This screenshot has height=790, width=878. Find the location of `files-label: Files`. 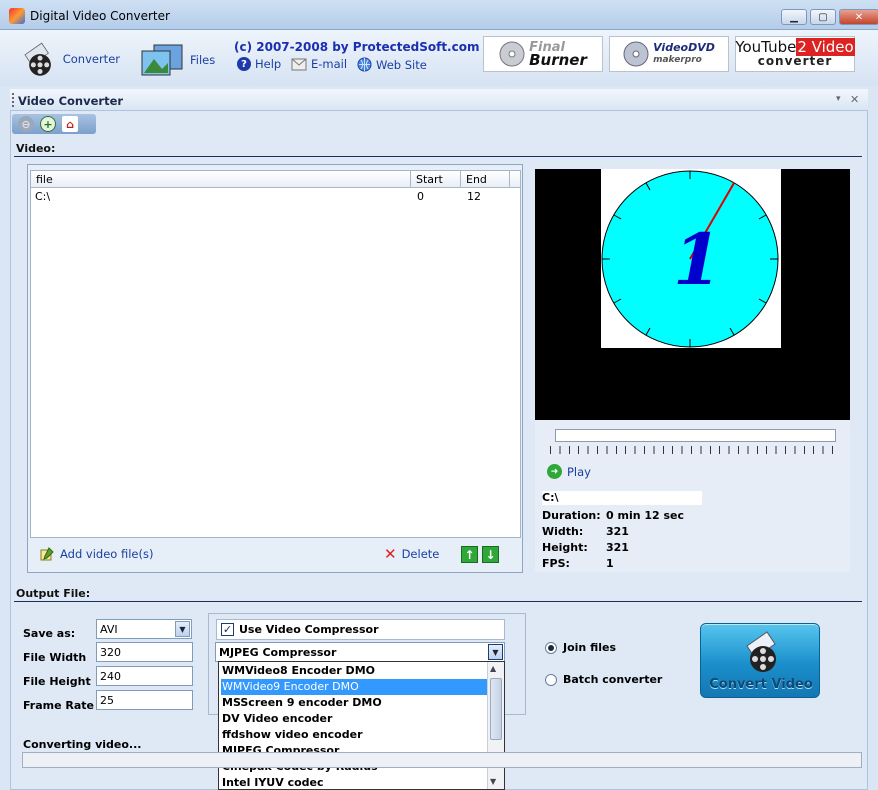

files-label: Files is located at coordinates (203, 60).